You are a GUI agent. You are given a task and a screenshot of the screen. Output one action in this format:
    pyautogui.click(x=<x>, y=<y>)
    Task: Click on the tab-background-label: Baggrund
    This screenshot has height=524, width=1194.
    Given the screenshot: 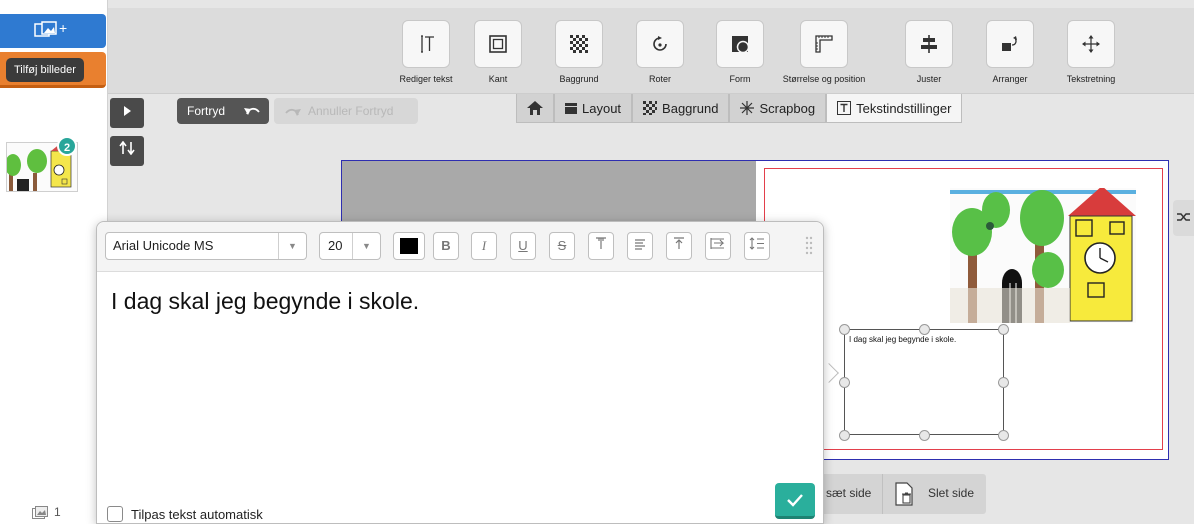 What is the action you would take?
    pyautogui.click(x=690, y=108)
    